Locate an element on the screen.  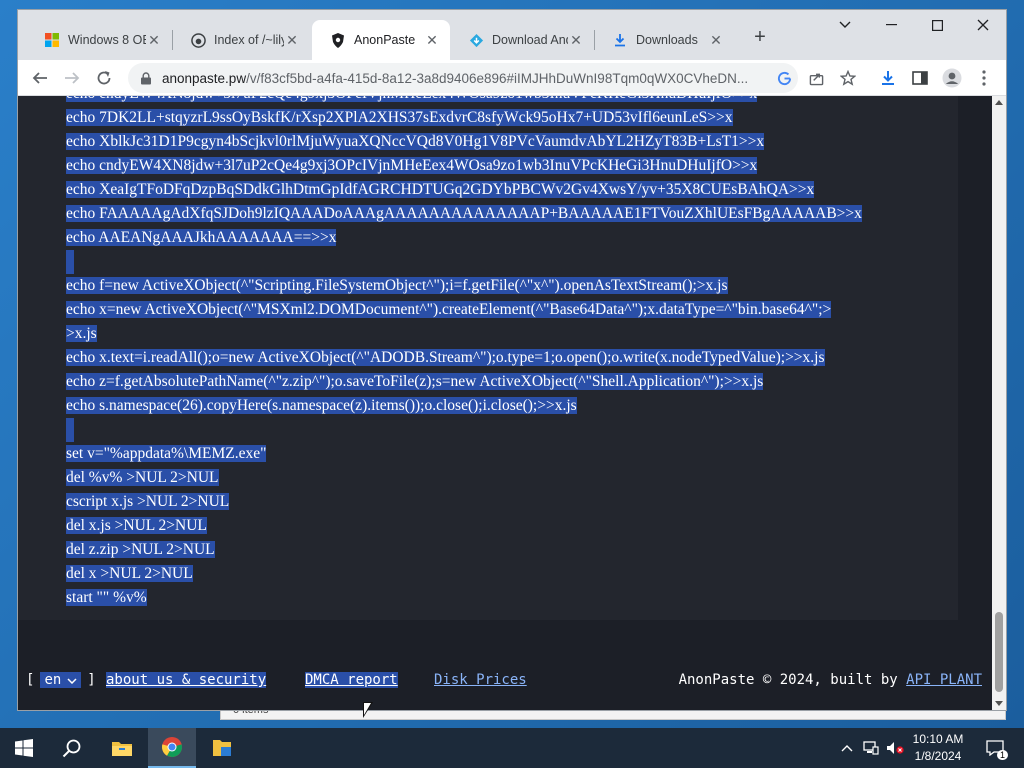
lock-icon is located at coordinates (146, 78).